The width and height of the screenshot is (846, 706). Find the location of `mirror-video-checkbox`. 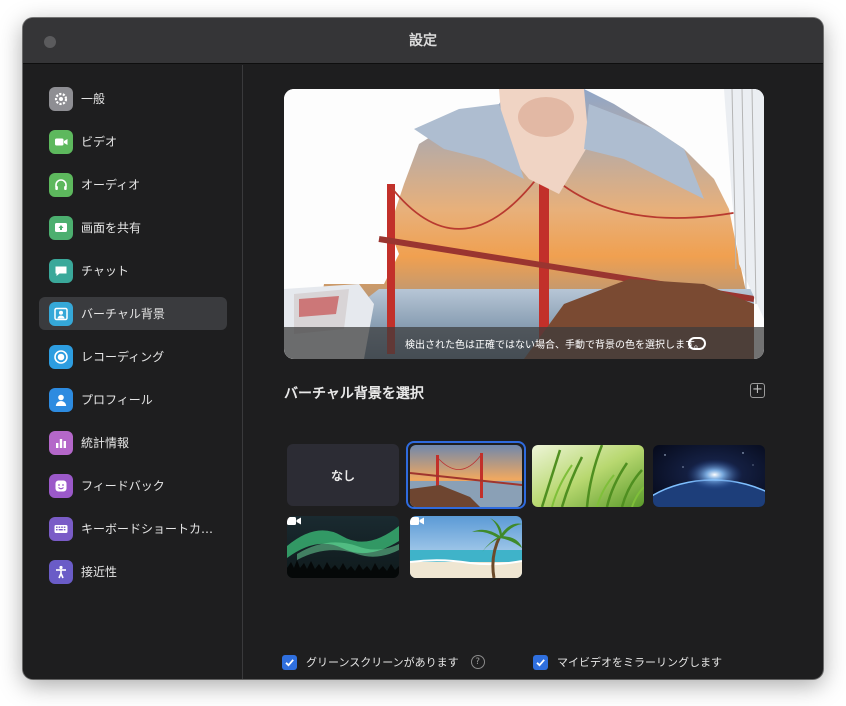

mirror-video-checkbox is located at coordinates (540, 662).